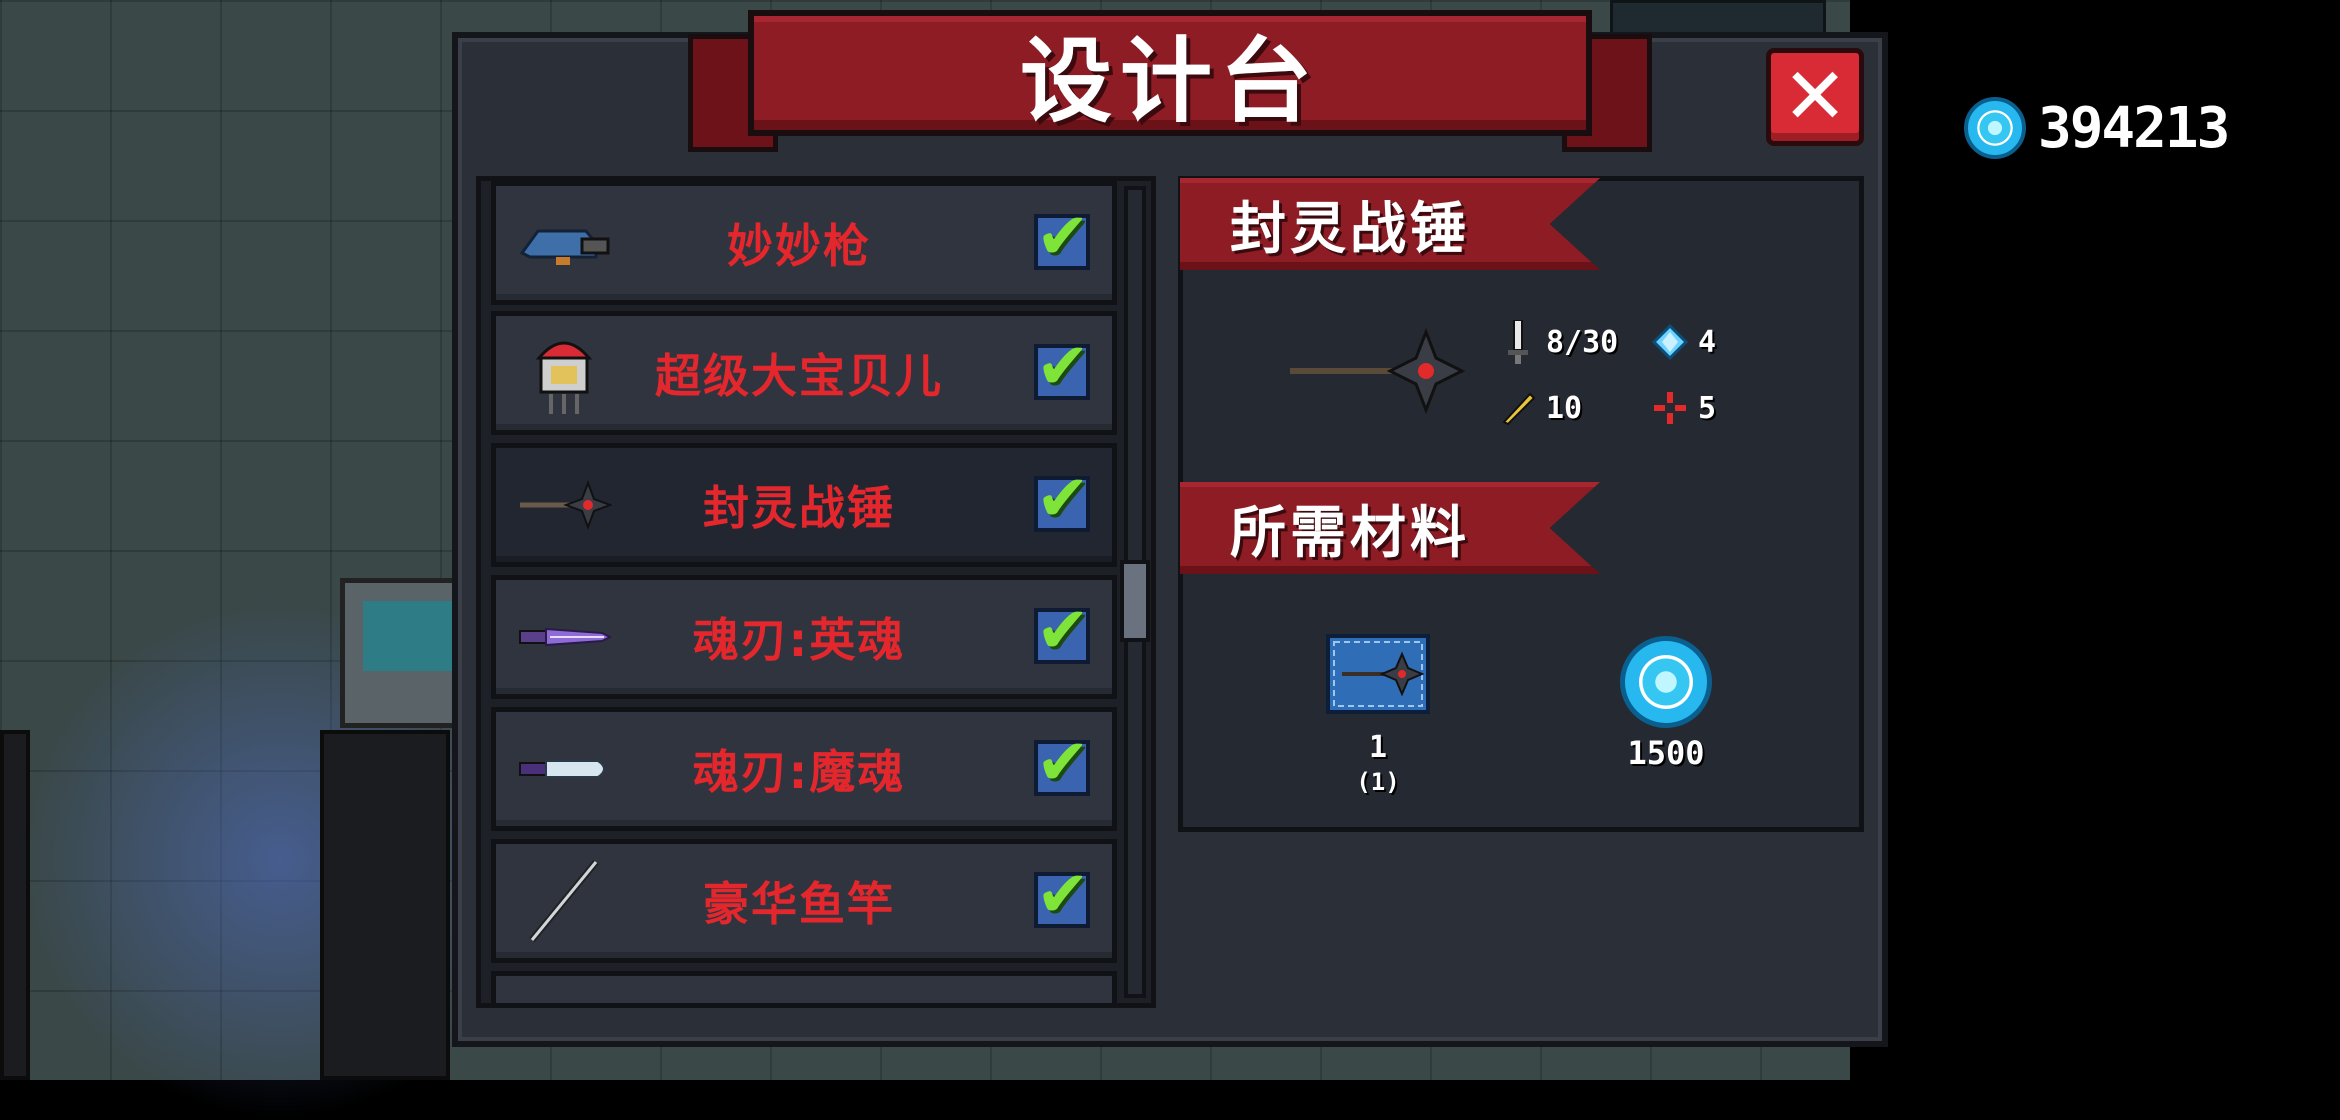  I want to click on blueprint-hammer-icon, so click(1378, 674).